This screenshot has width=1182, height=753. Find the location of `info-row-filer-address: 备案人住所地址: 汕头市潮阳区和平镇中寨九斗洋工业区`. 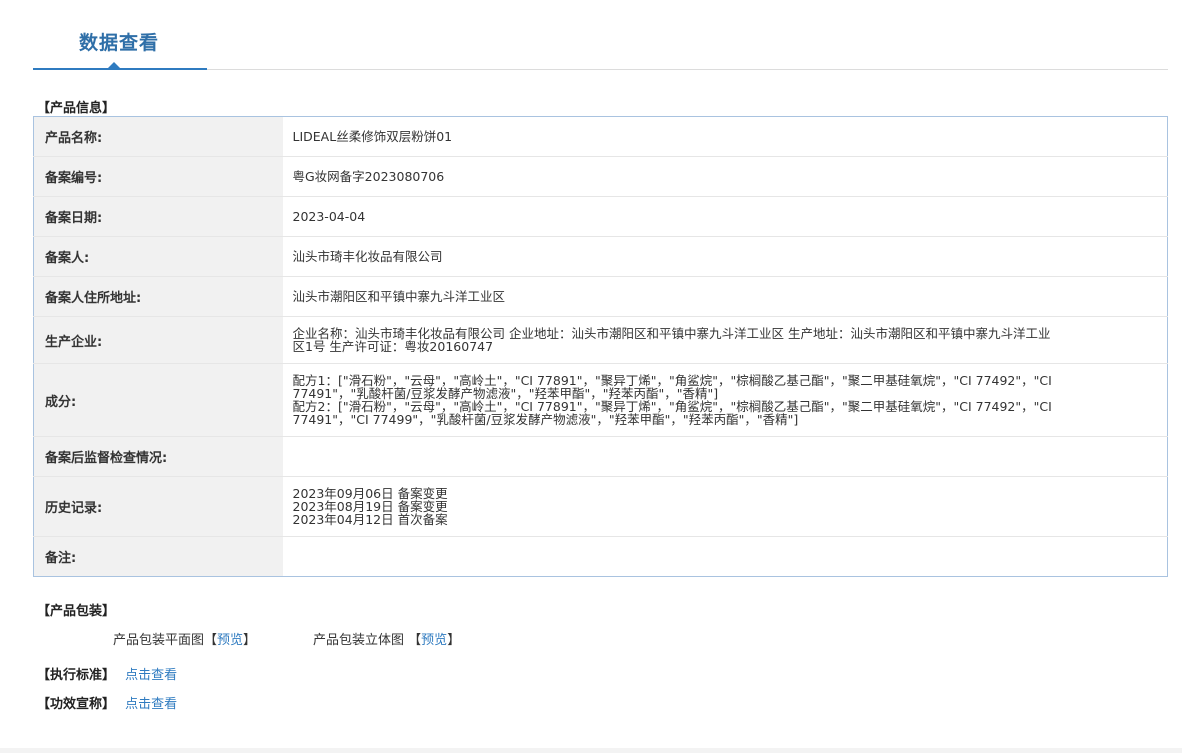

info-row-filer-address: 备案人住所地址: 汕头市潮阳区和平镇中寨九斗洋工业区 is located at coordinates (600, 296).